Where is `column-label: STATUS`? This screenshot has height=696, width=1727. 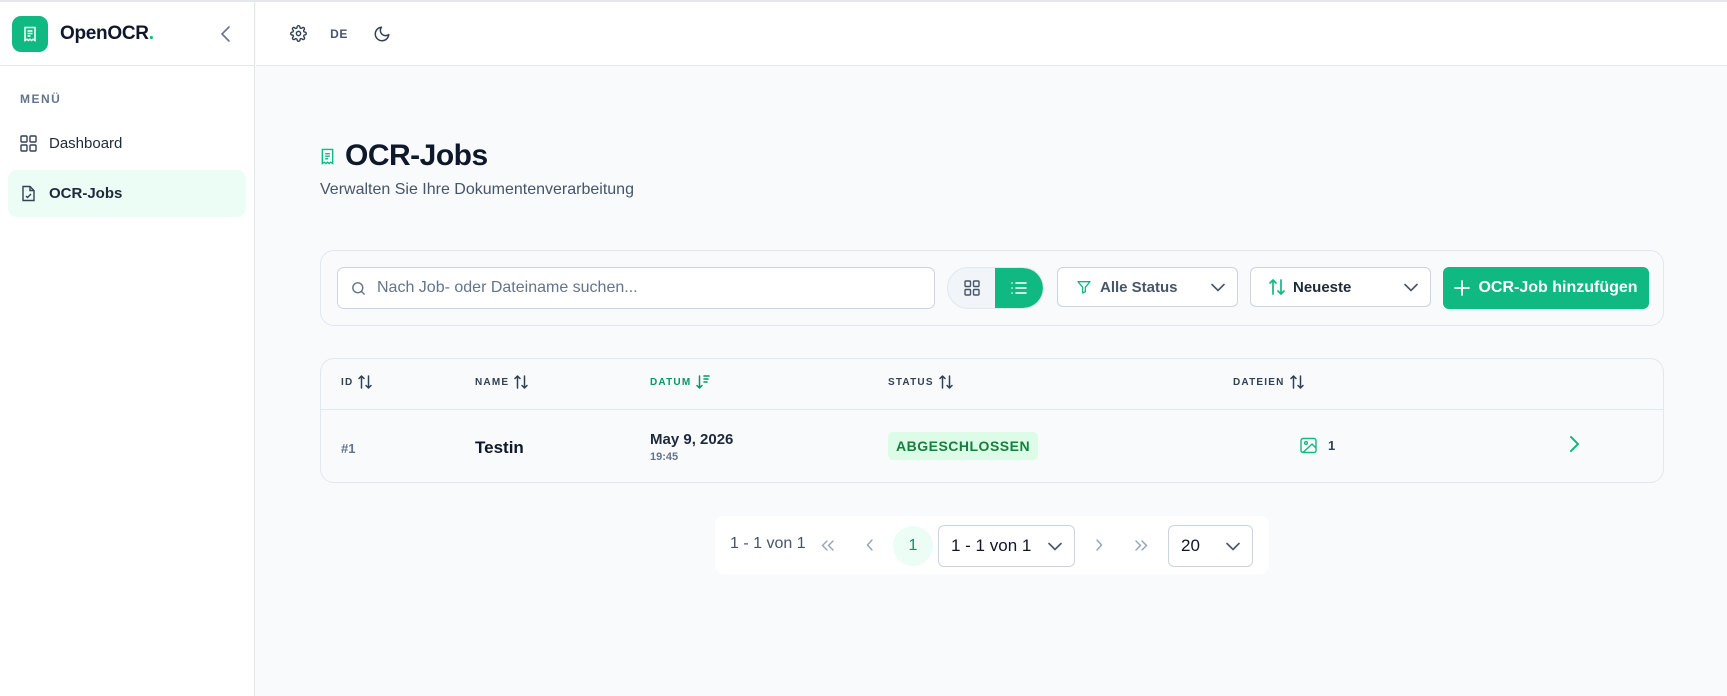 column-label: STATUS is located at coordinates (911, 382).